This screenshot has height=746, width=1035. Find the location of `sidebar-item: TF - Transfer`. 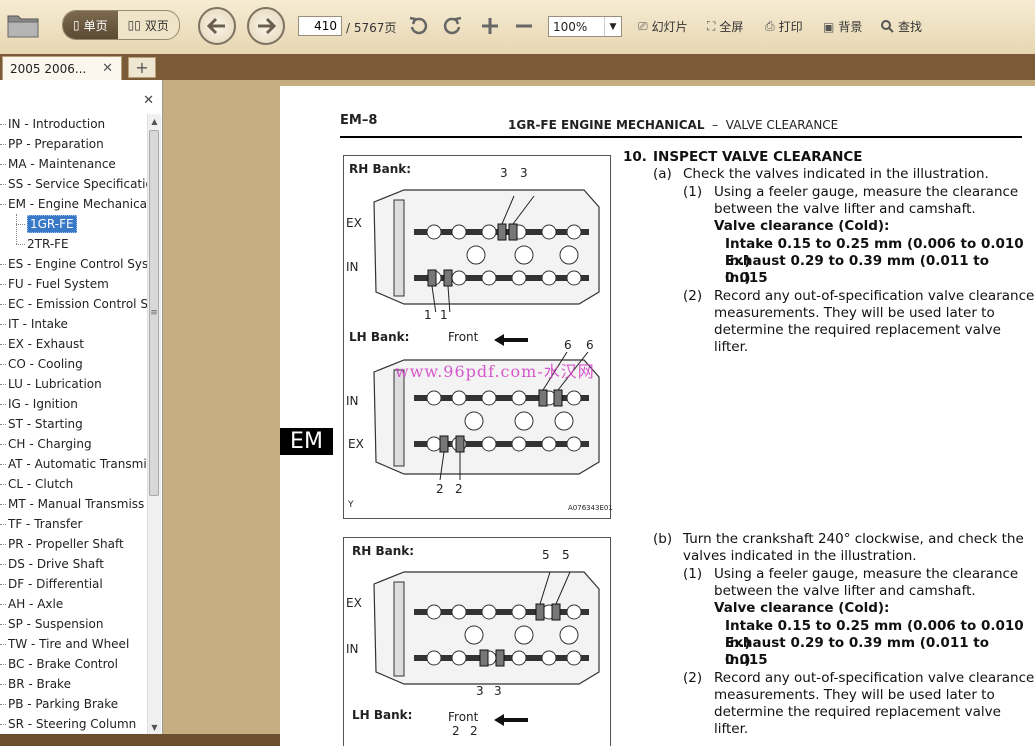

sidebar-item: TF - Transfer is located at coordinates (74, 524).